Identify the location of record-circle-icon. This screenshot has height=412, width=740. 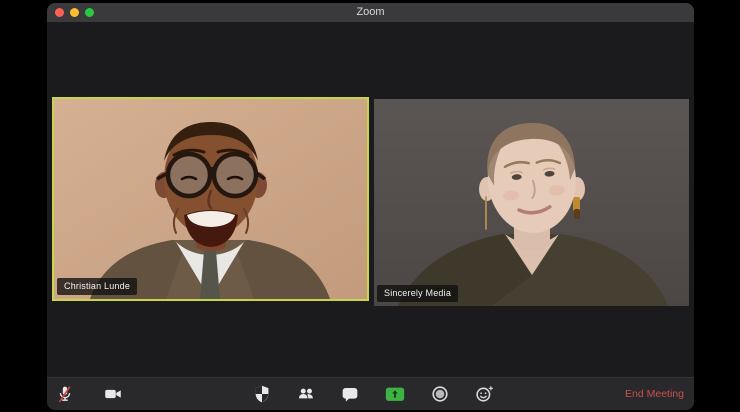
(440, 394).